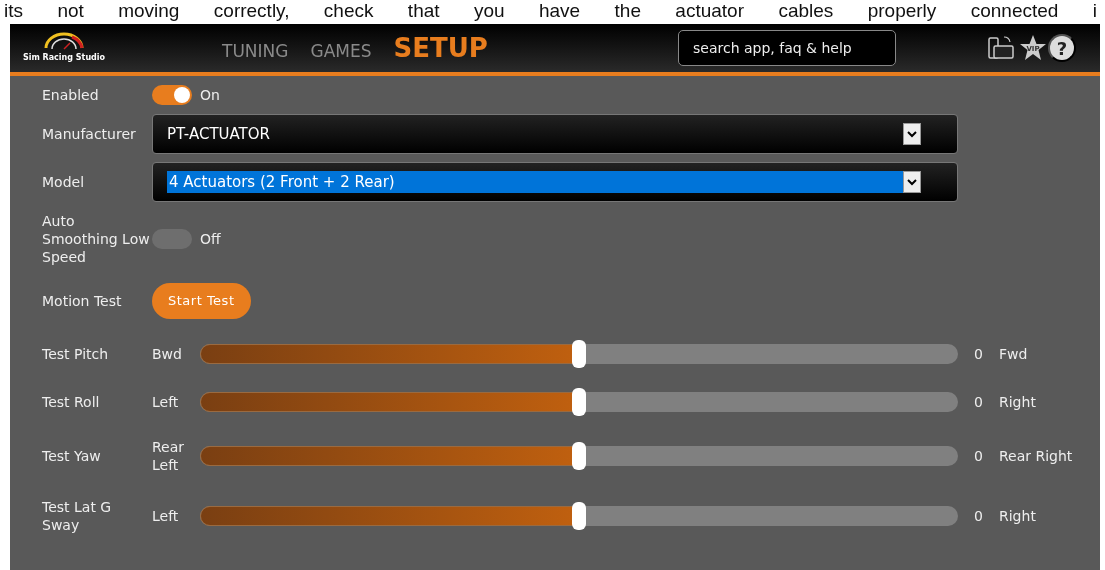 The height and width of the screenshot is (570, 1105). Describe the element at coordinates (96, 239) in the screenshot. I see `setting-label: Auto Smoothing Low Speed` at that location.